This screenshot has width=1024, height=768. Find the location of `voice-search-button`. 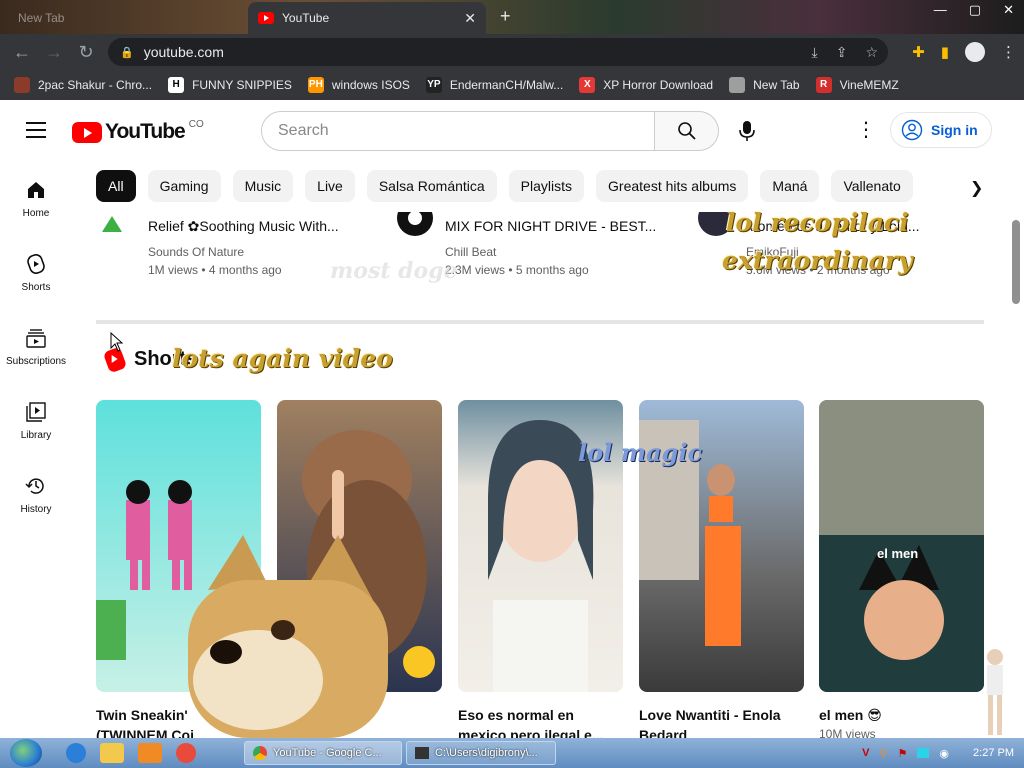

voice-search-button is located at coordinates (747, 131).